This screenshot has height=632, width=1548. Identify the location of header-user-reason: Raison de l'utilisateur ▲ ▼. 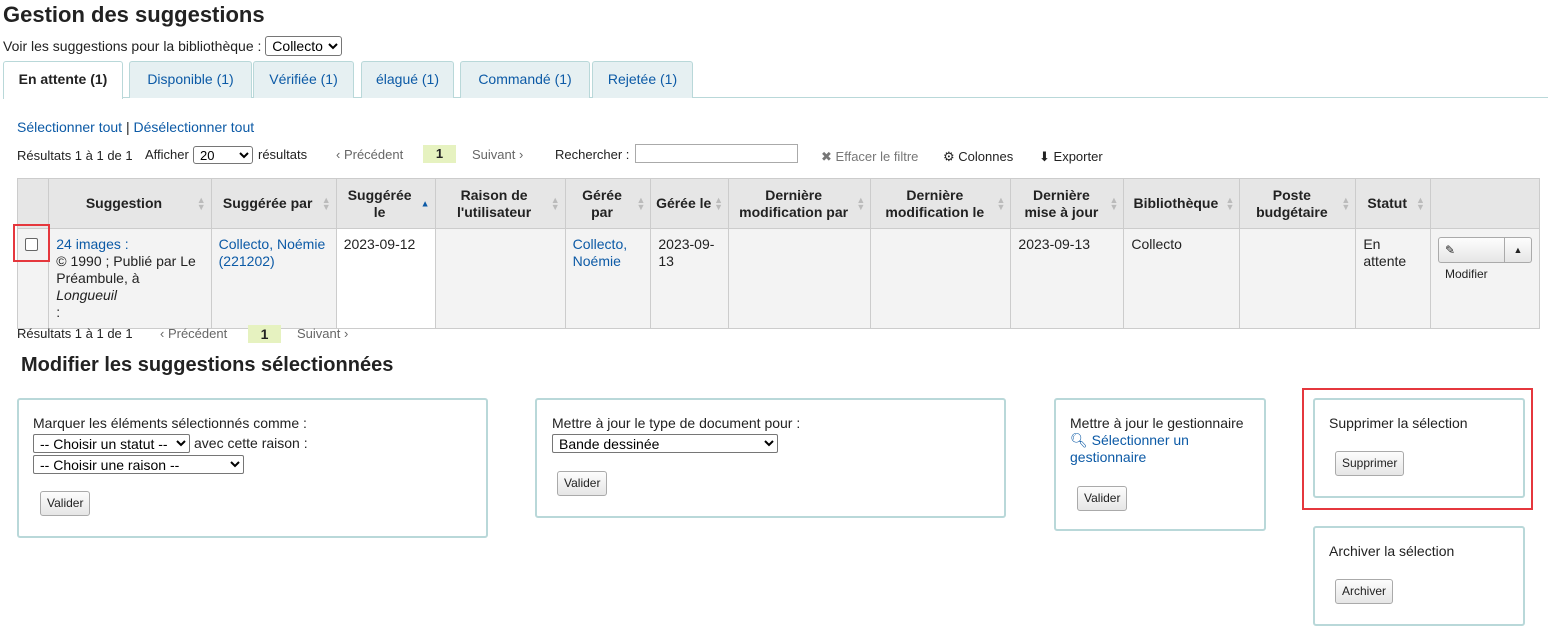
(500, 203).